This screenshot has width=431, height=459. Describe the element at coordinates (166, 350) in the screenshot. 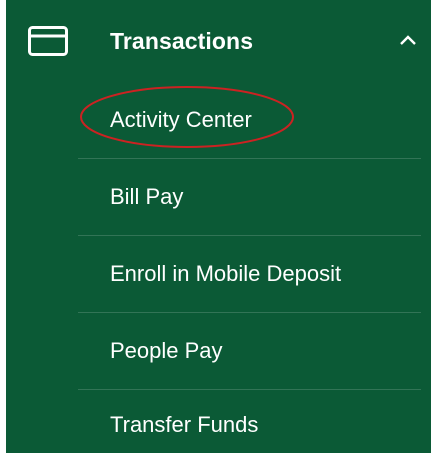

I see `menu-item-label: People Pay` at that location.